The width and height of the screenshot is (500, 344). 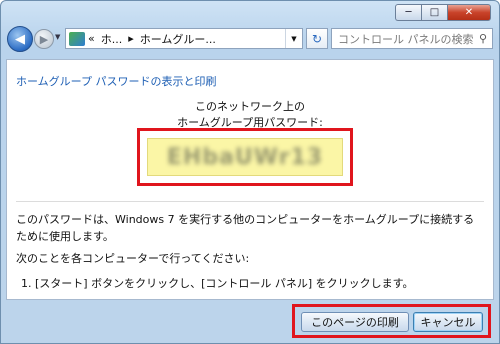 I want to click on divider, so click(x=250, y=201).